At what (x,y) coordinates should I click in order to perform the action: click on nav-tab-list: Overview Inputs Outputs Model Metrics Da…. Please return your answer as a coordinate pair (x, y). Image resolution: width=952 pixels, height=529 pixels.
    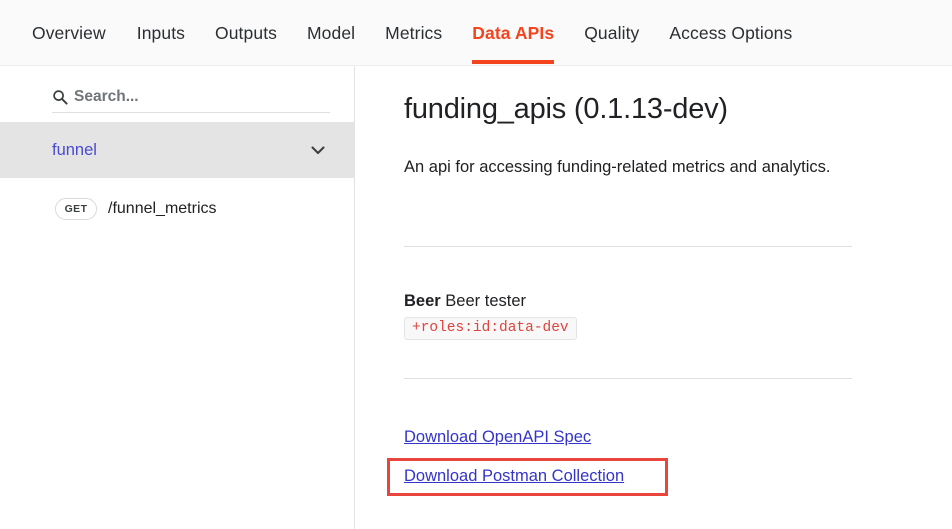
    Looking at the image, I should click on (419, 33).